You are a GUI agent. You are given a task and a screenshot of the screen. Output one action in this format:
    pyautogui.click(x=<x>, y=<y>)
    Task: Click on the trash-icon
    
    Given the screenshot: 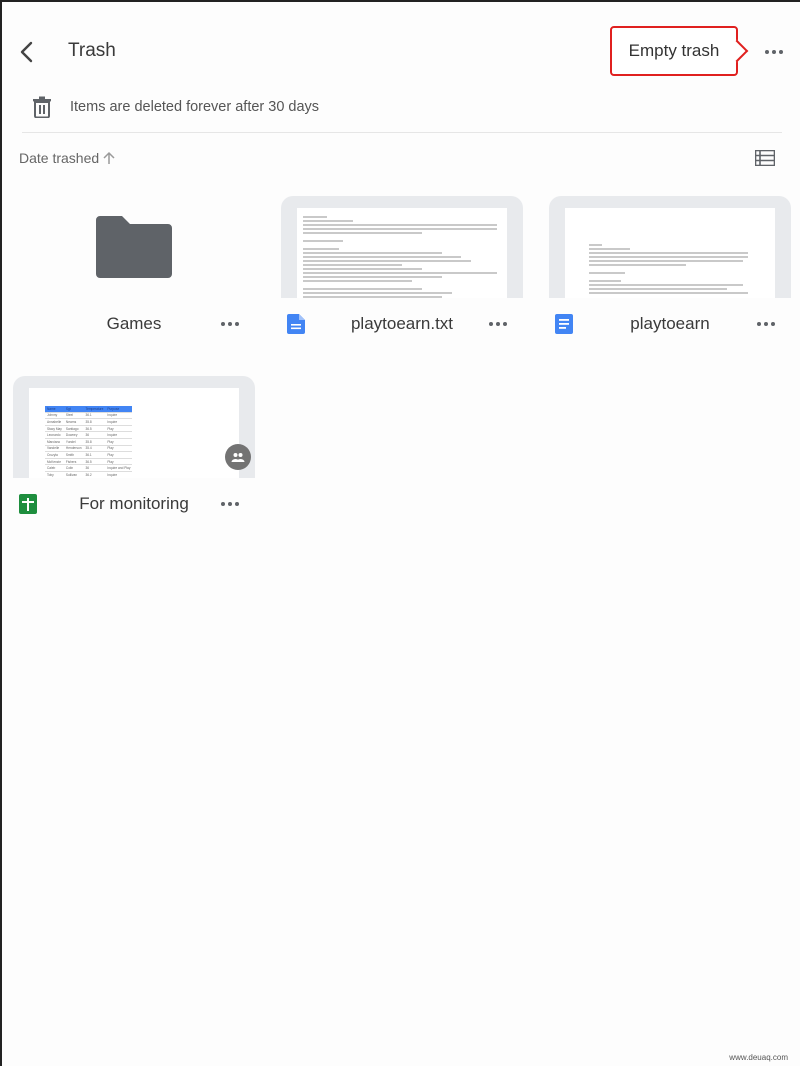 What is the action you would take?
    pyautogui.click(x=42, y=107)
    